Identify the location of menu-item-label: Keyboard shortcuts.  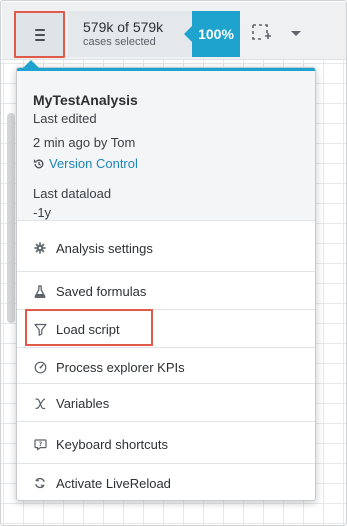
(112, 444).